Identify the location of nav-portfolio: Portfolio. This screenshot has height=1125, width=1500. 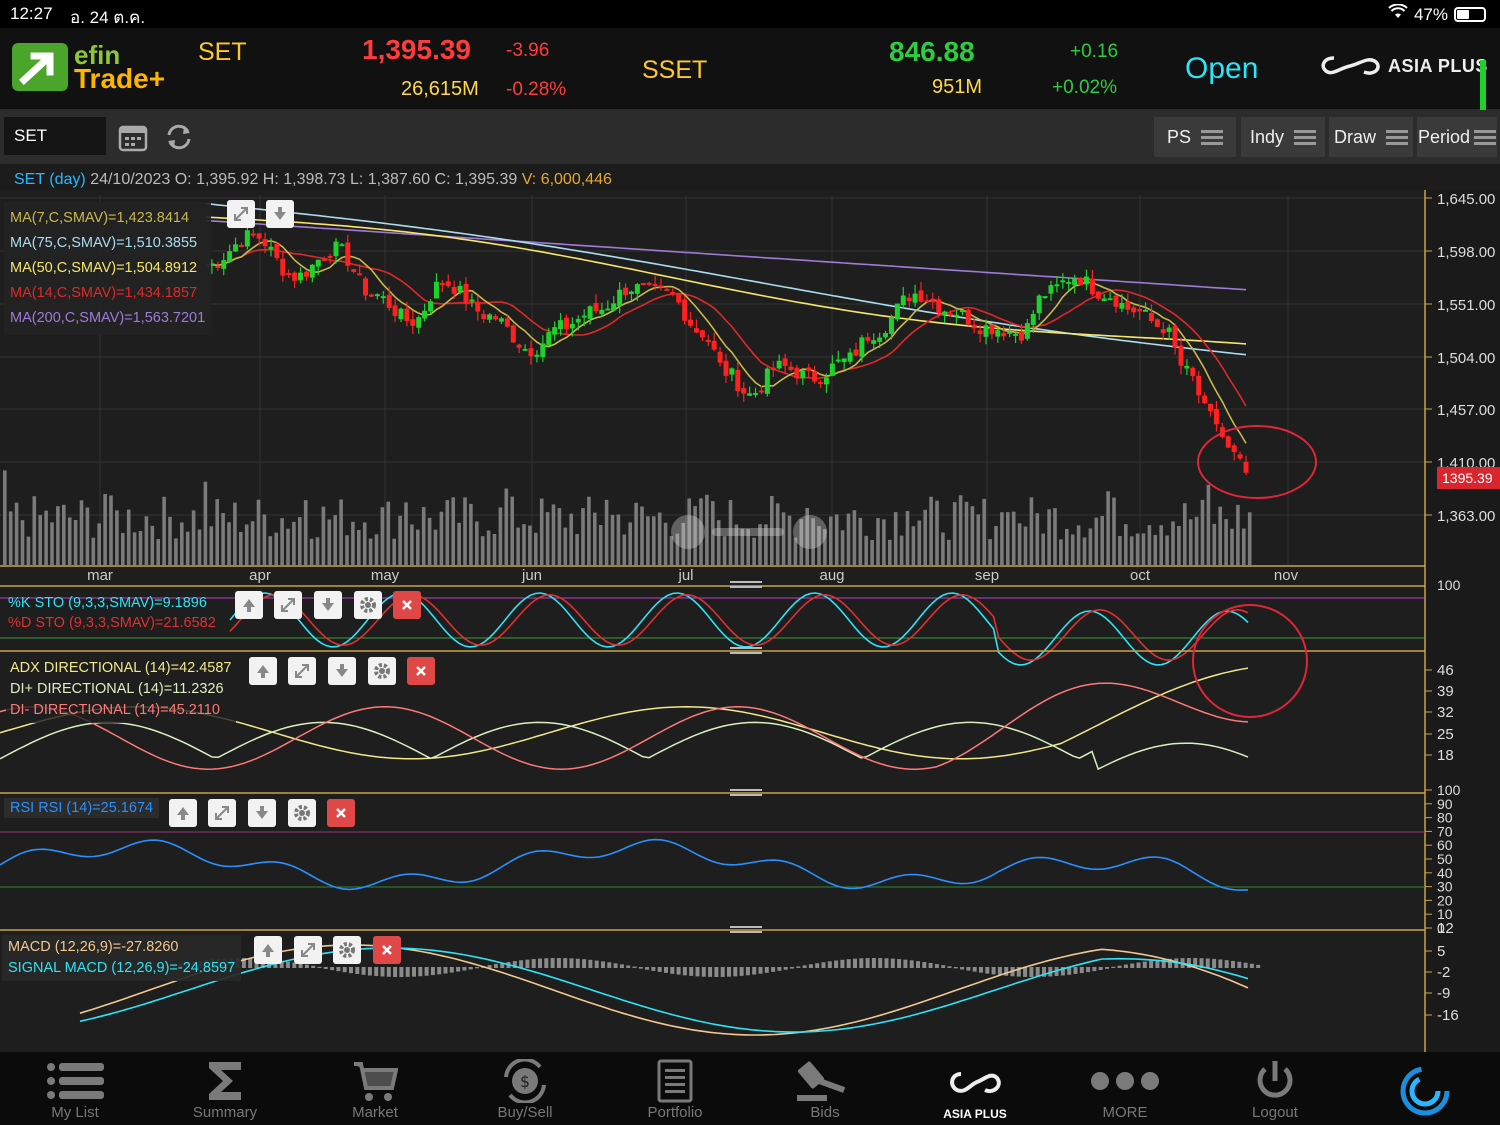
(675, 1088).